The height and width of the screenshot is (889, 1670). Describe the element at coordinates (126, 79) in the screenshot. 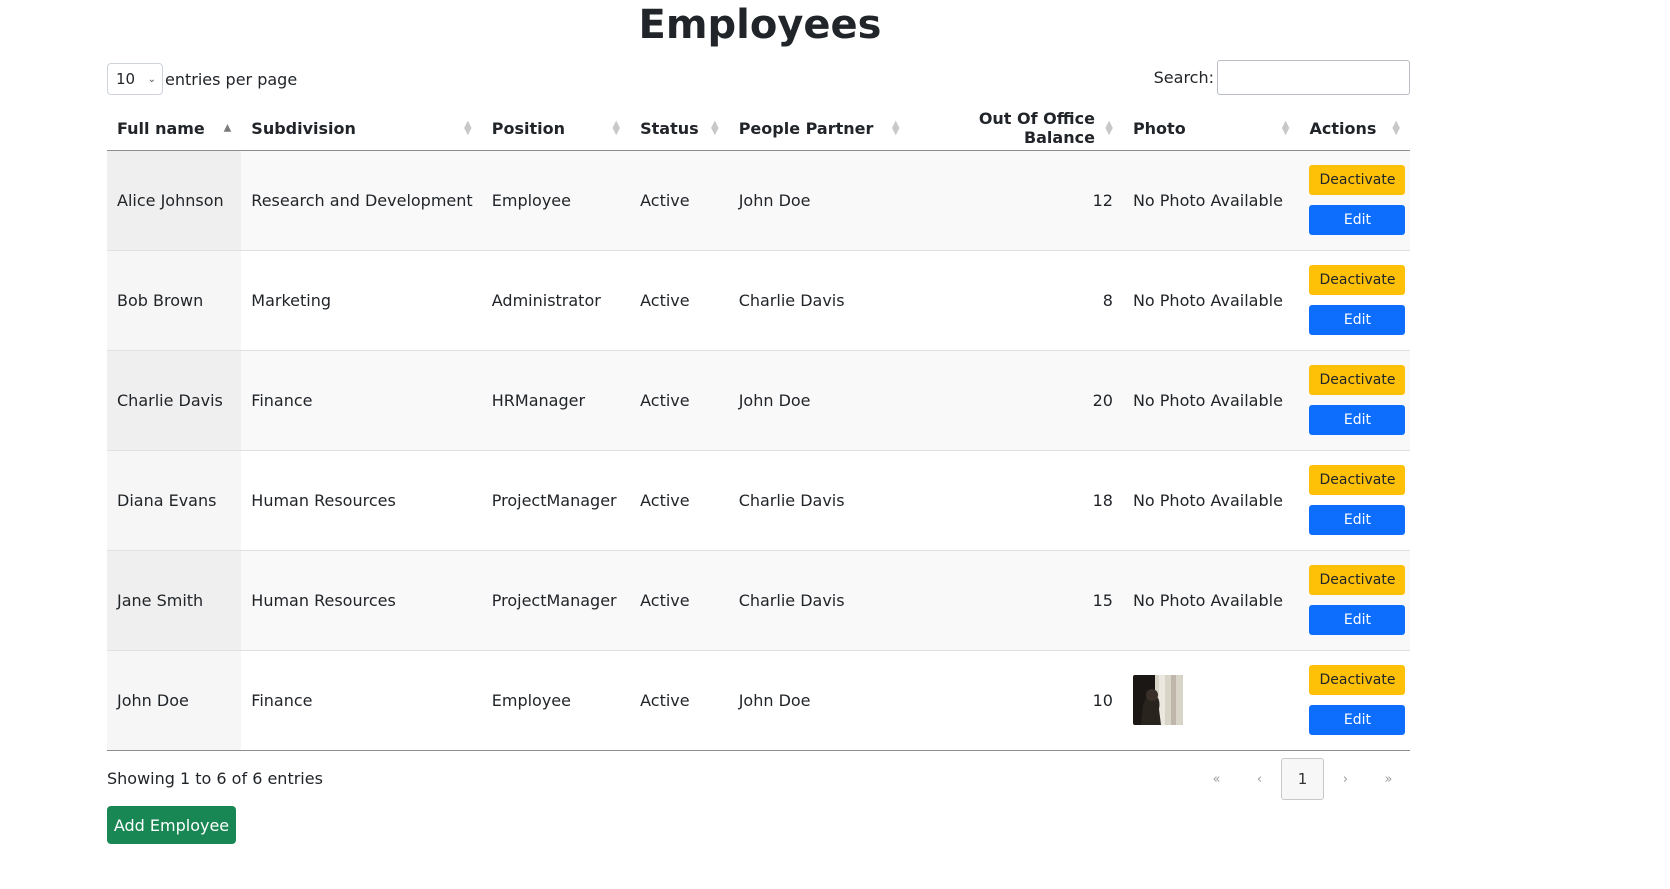

I see `entries-per-page-value: 10` at that location.